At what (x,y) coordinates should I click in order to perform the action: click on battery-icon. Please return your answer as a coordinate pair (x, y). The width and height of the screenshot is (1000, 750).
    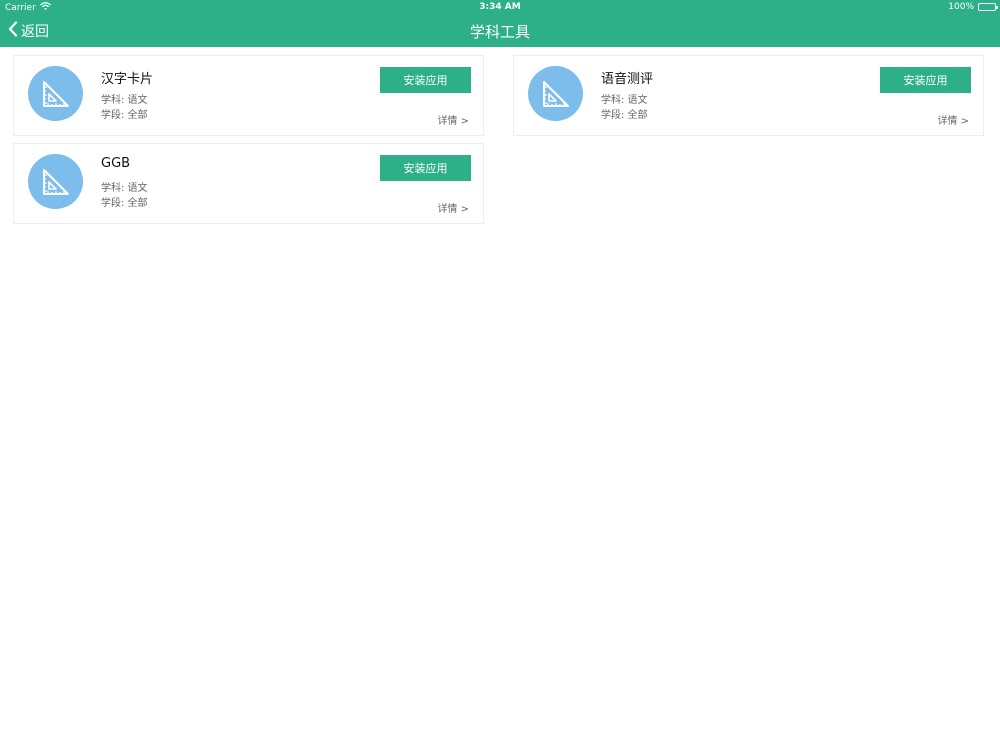
    Looking at the image, I should click on (988, 7).